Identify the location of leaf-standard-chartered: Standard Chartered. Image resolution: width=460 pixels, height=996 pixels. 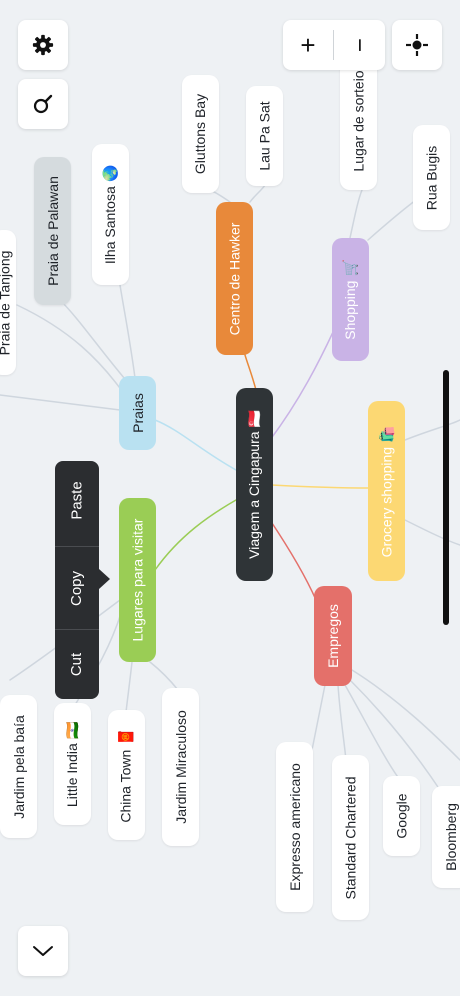
(350, 837).